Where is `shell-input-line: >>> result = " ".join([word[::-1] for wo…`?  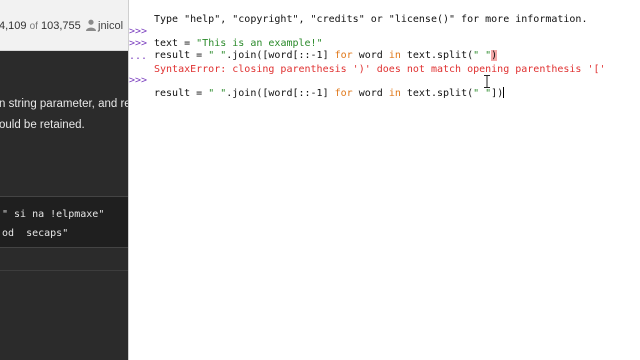 shell-input-line: >>> result = " ".join([word[::-1] for wo… is located at coordinates (313, 43).